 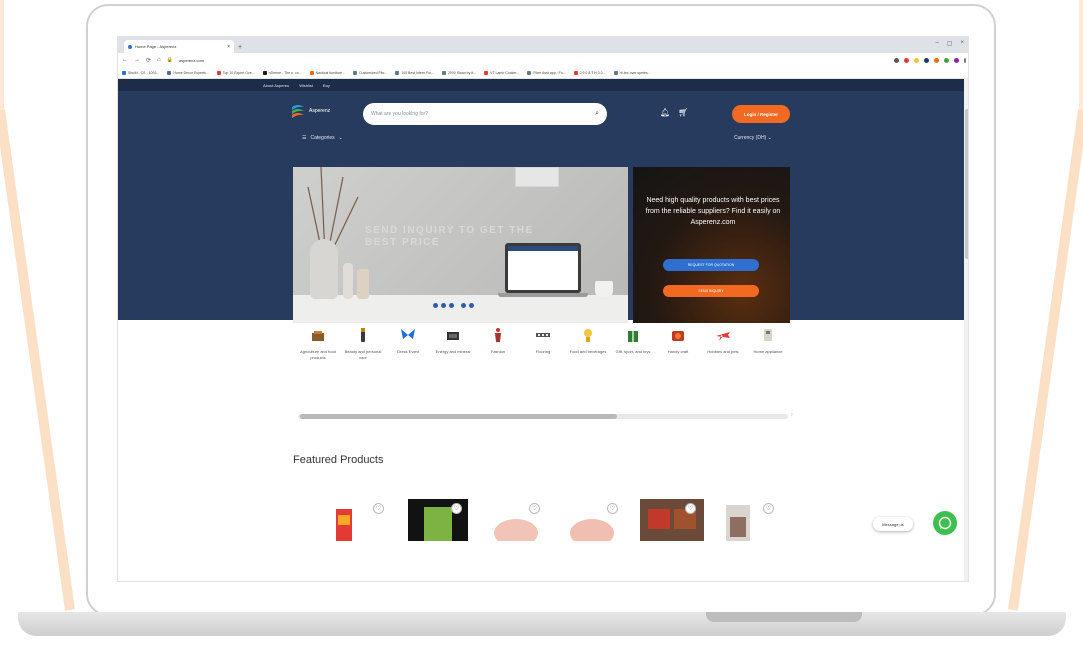 What do you see at coordinates (665, 112) in the screenshot?
I see `bell-icon: 🔔︎` at bounding box center [665, 112].